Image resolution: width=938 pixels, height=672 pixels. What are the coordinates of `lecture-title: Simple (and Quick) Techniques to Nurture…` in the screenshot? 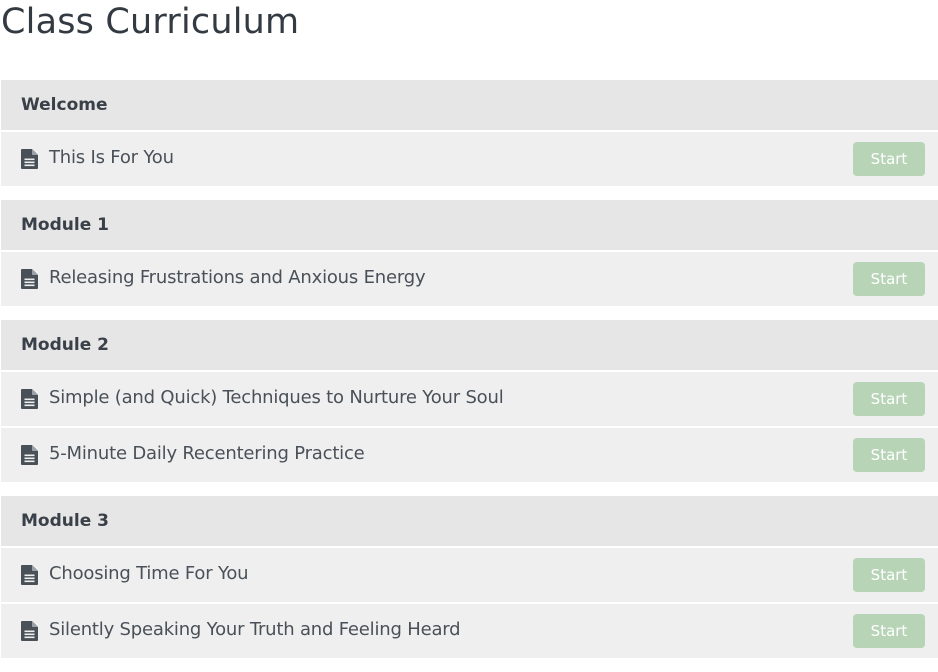 It's located at (276, 397).